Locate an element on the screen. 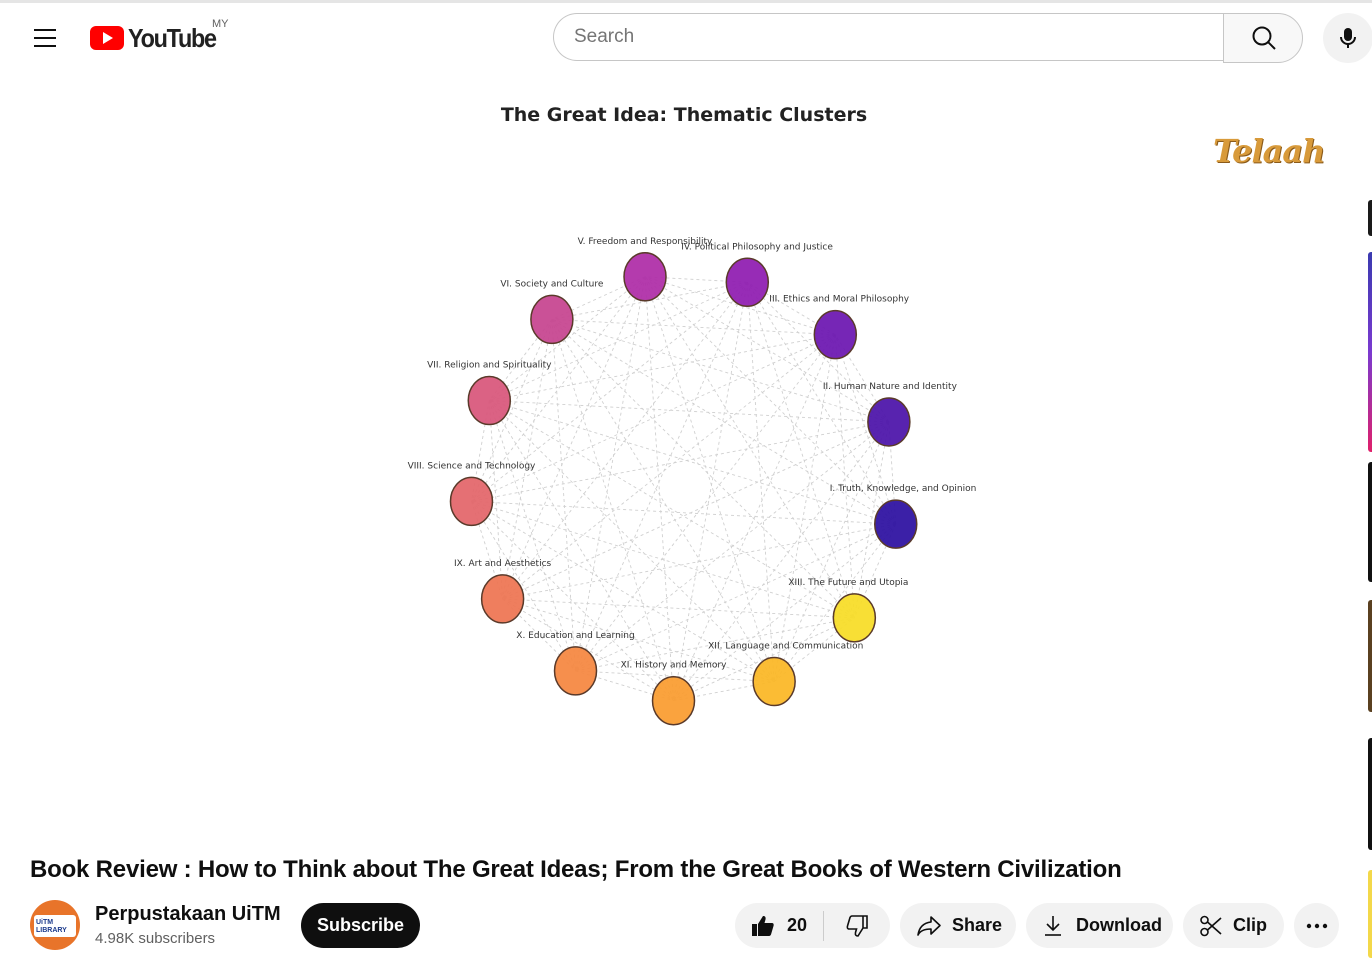  avatar-text-line1: UiTM is located at coordinates (45, 922).